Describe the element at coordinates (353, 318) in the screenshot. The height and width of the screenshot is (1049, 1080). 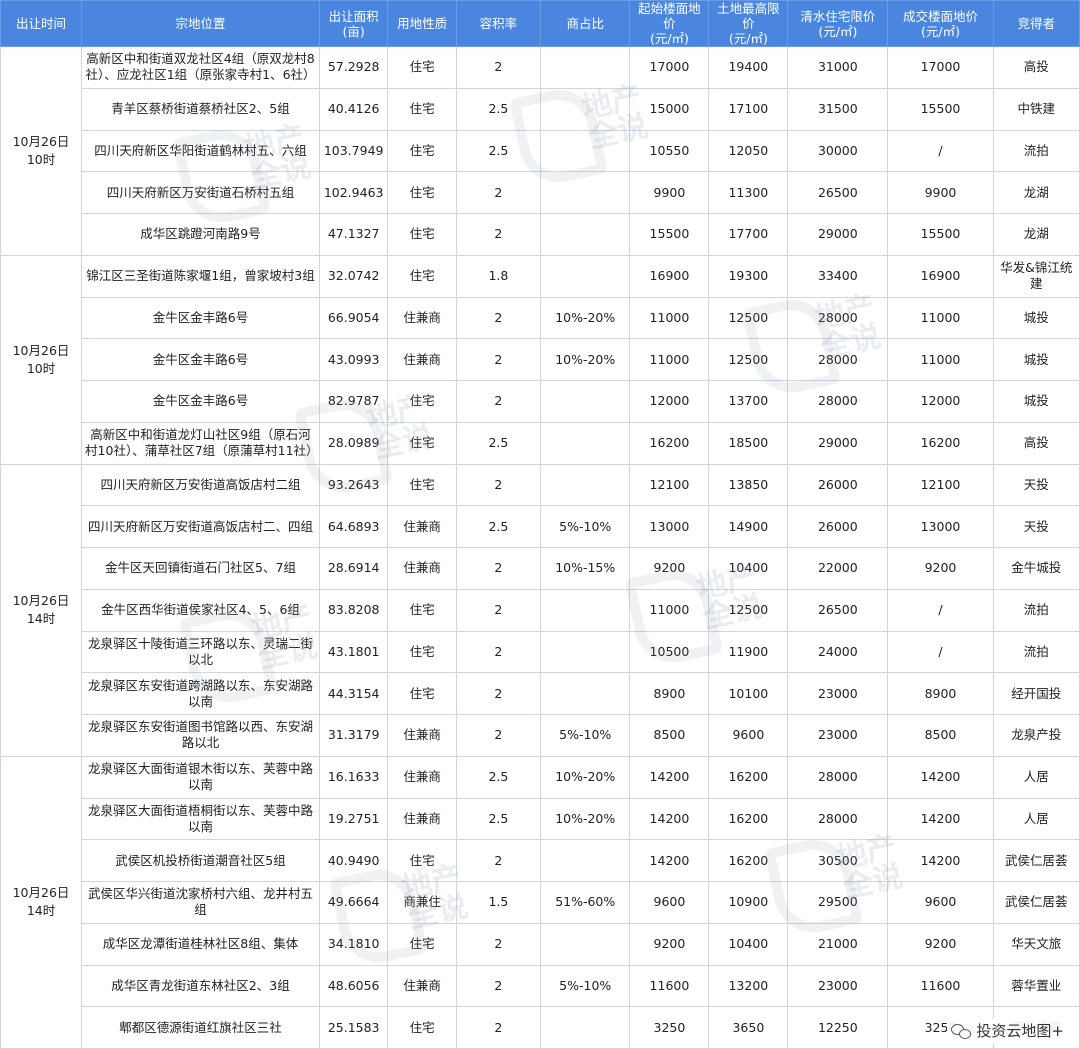
I see `area-cell: 66.9054` at that location.